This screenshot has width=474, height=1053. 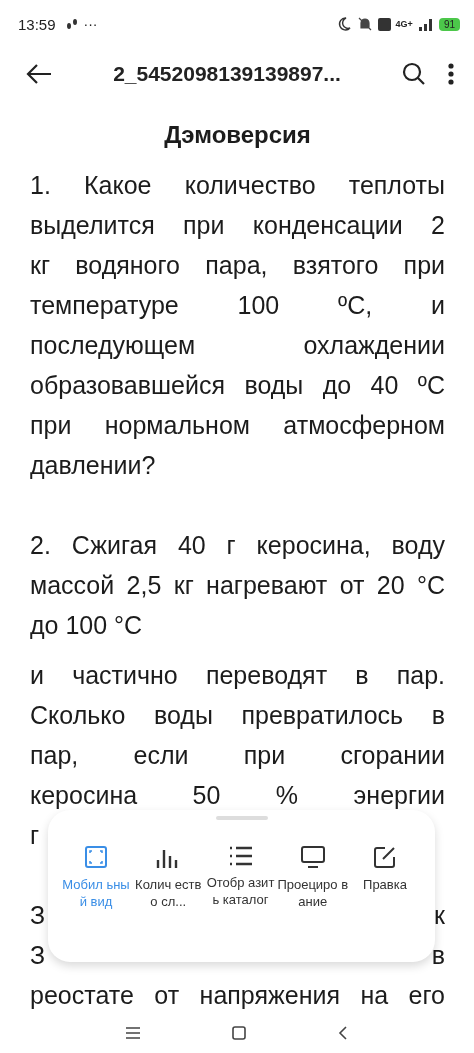 I want to click on menu-item: Правка, so click(x=385, y=878).